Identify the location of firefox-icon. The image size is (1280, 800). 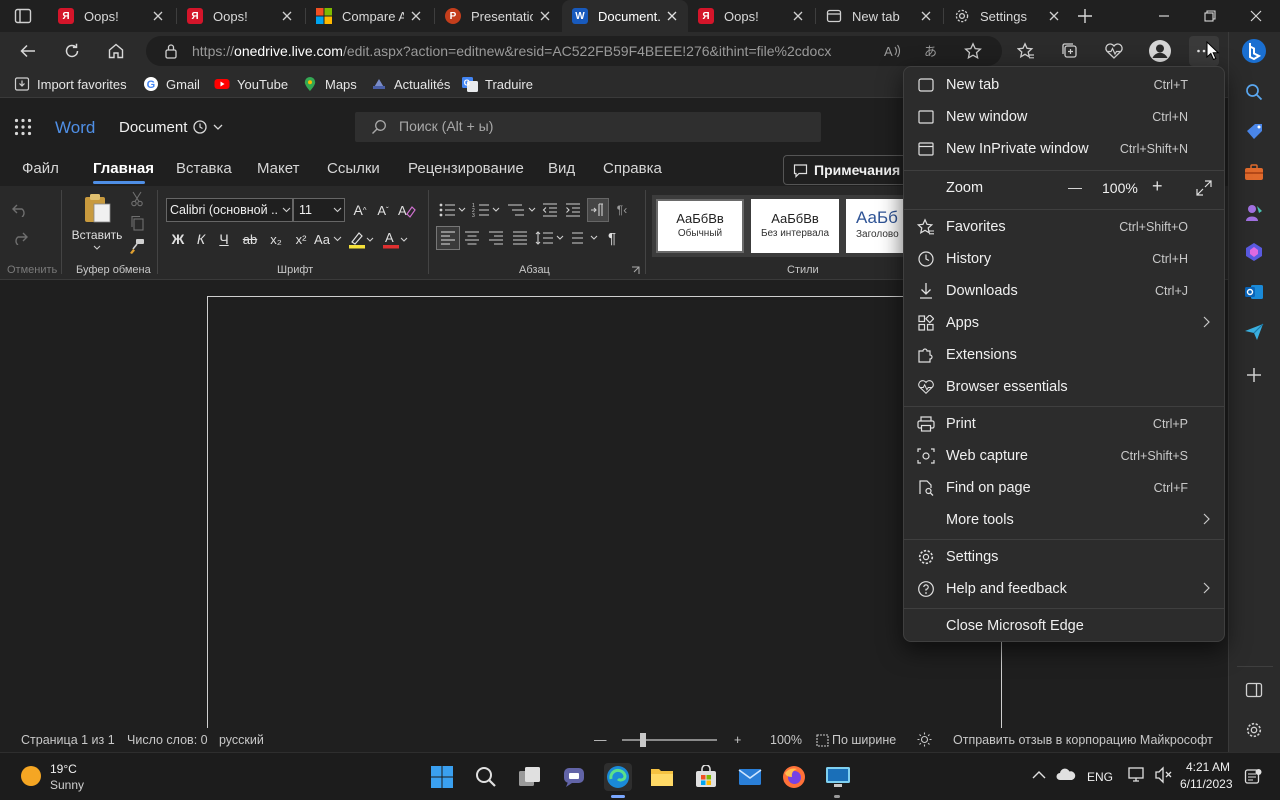
(794, 777).